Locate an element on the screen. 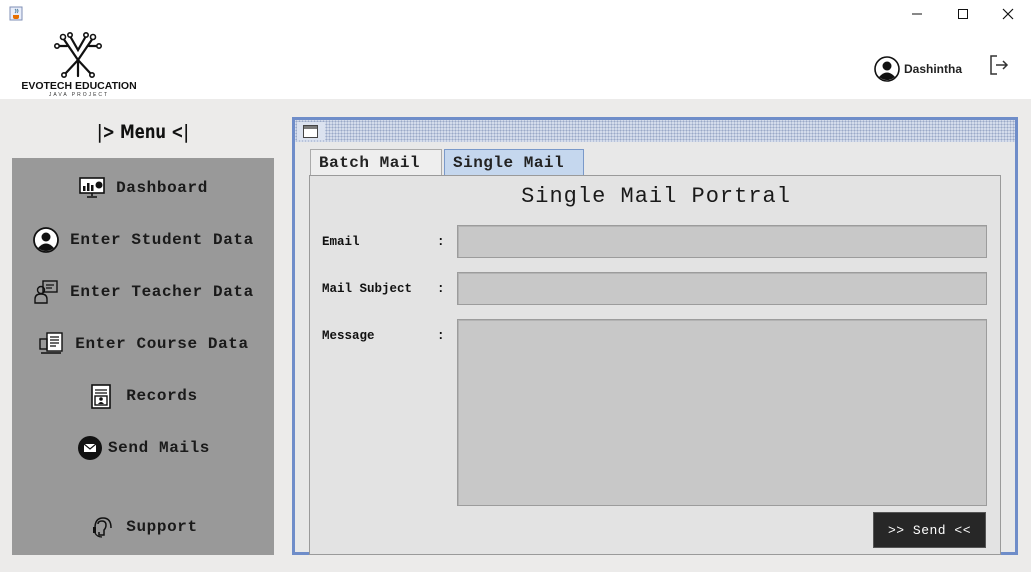 The height and width of the screenshot is (572, 1031). close-icon is located at coordinates (1008, 14).